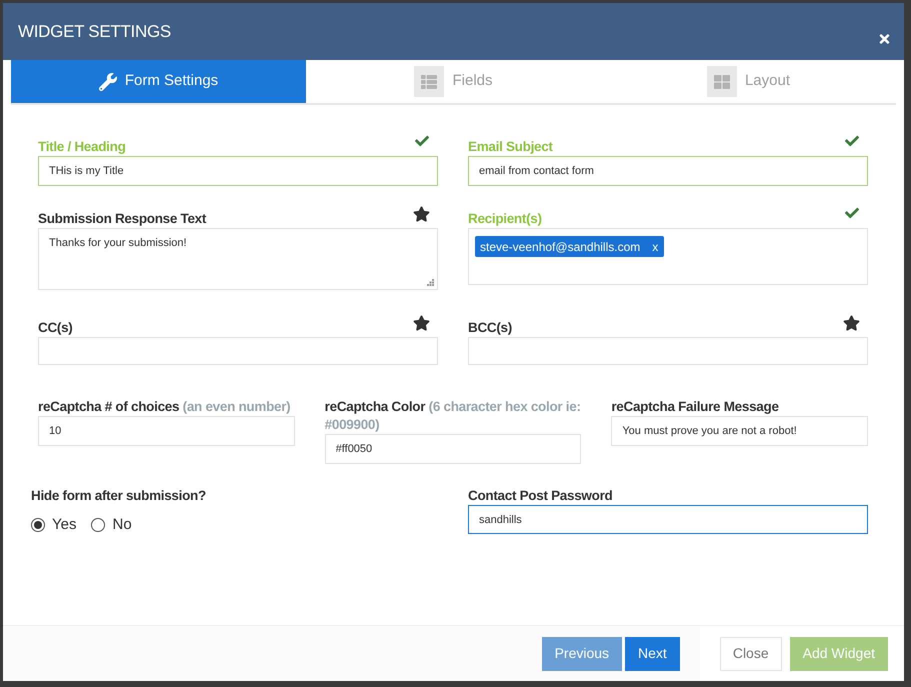 The width and height of the screenshot is (911, 687). Describe the element at coordinates (82, 147) in the screenshot. I see `field-label: Title / Heading` at that location.